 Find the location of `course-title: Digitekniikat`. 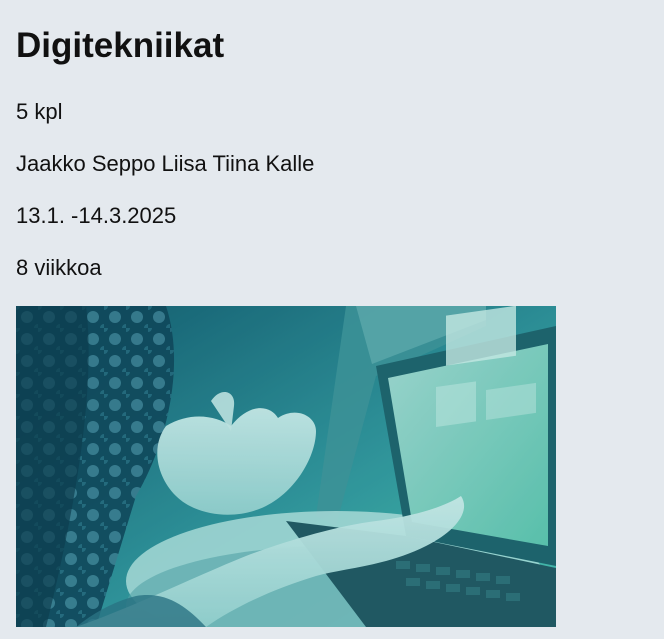

course-title: Digitekniikat is located at coordinates (120, 45).